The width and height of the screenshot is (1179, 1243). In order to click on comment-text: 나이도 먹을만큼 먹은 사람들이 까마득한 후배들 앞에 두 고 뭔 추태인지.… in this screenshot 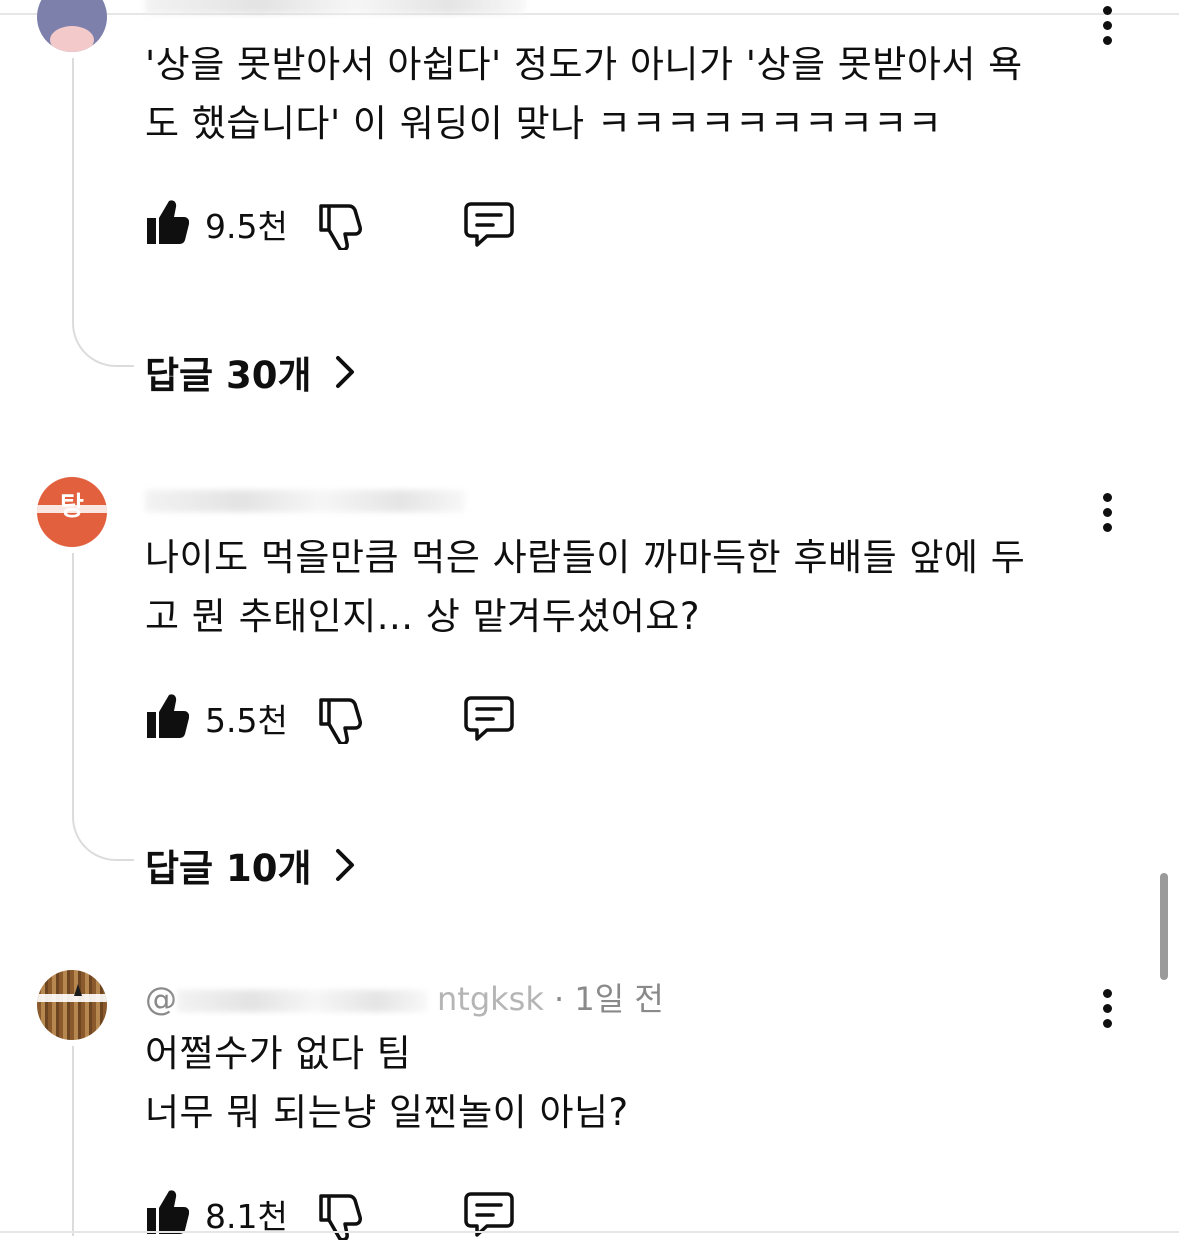, I will do `click(585, 587)`.